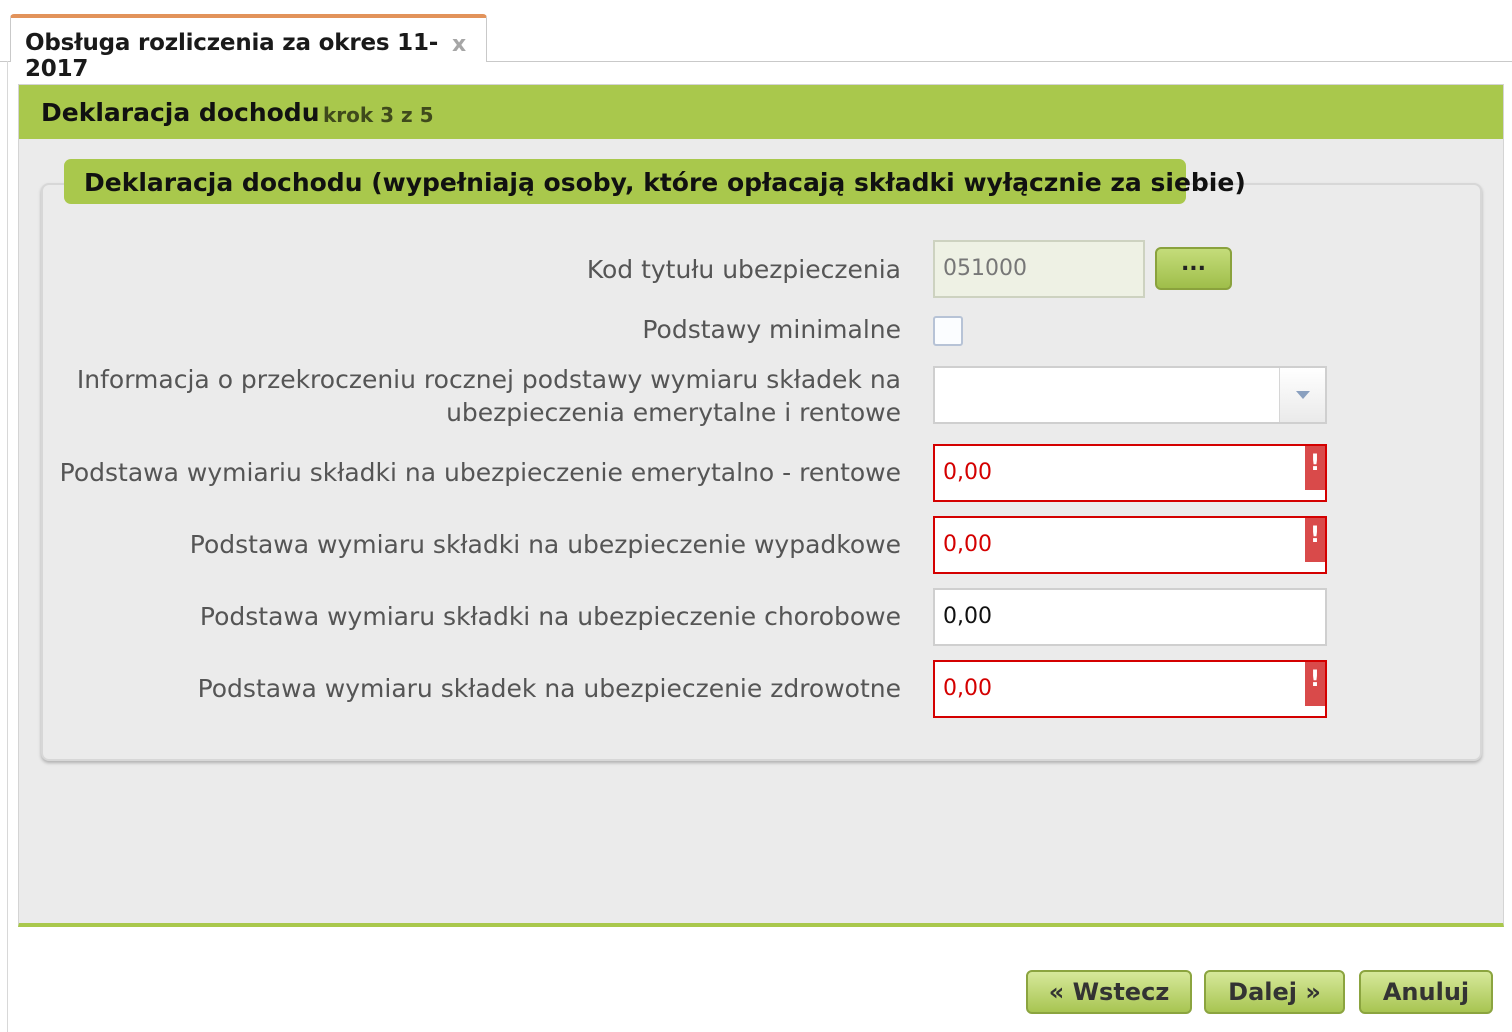 The width and height of the screenshot is (1512, 1032). I want to click on next-button: Dalej », so click(1274, 992).